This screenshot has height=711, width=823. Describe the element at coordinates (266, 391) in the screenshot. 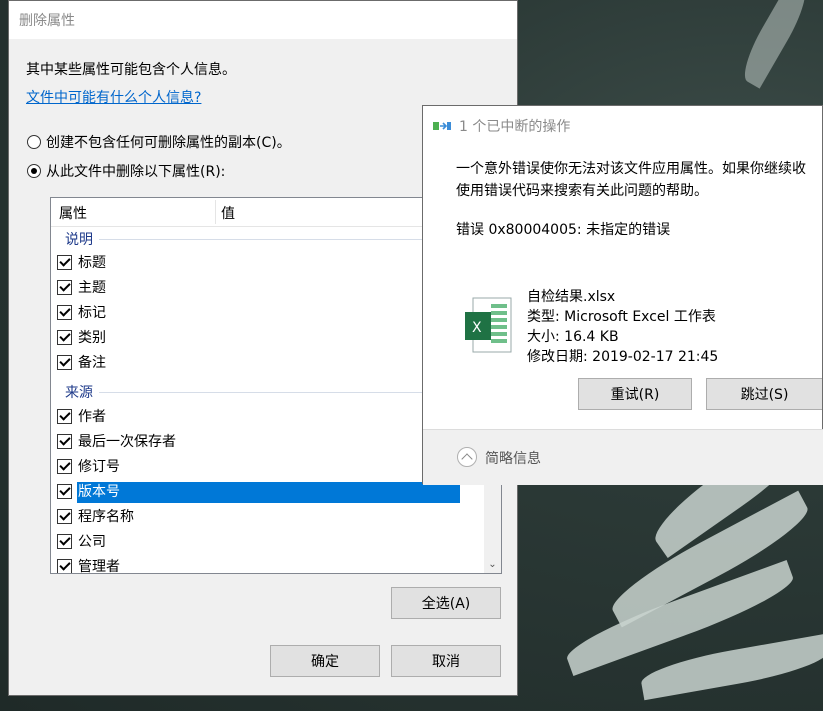

I see `group-origin: 来源` at that location.